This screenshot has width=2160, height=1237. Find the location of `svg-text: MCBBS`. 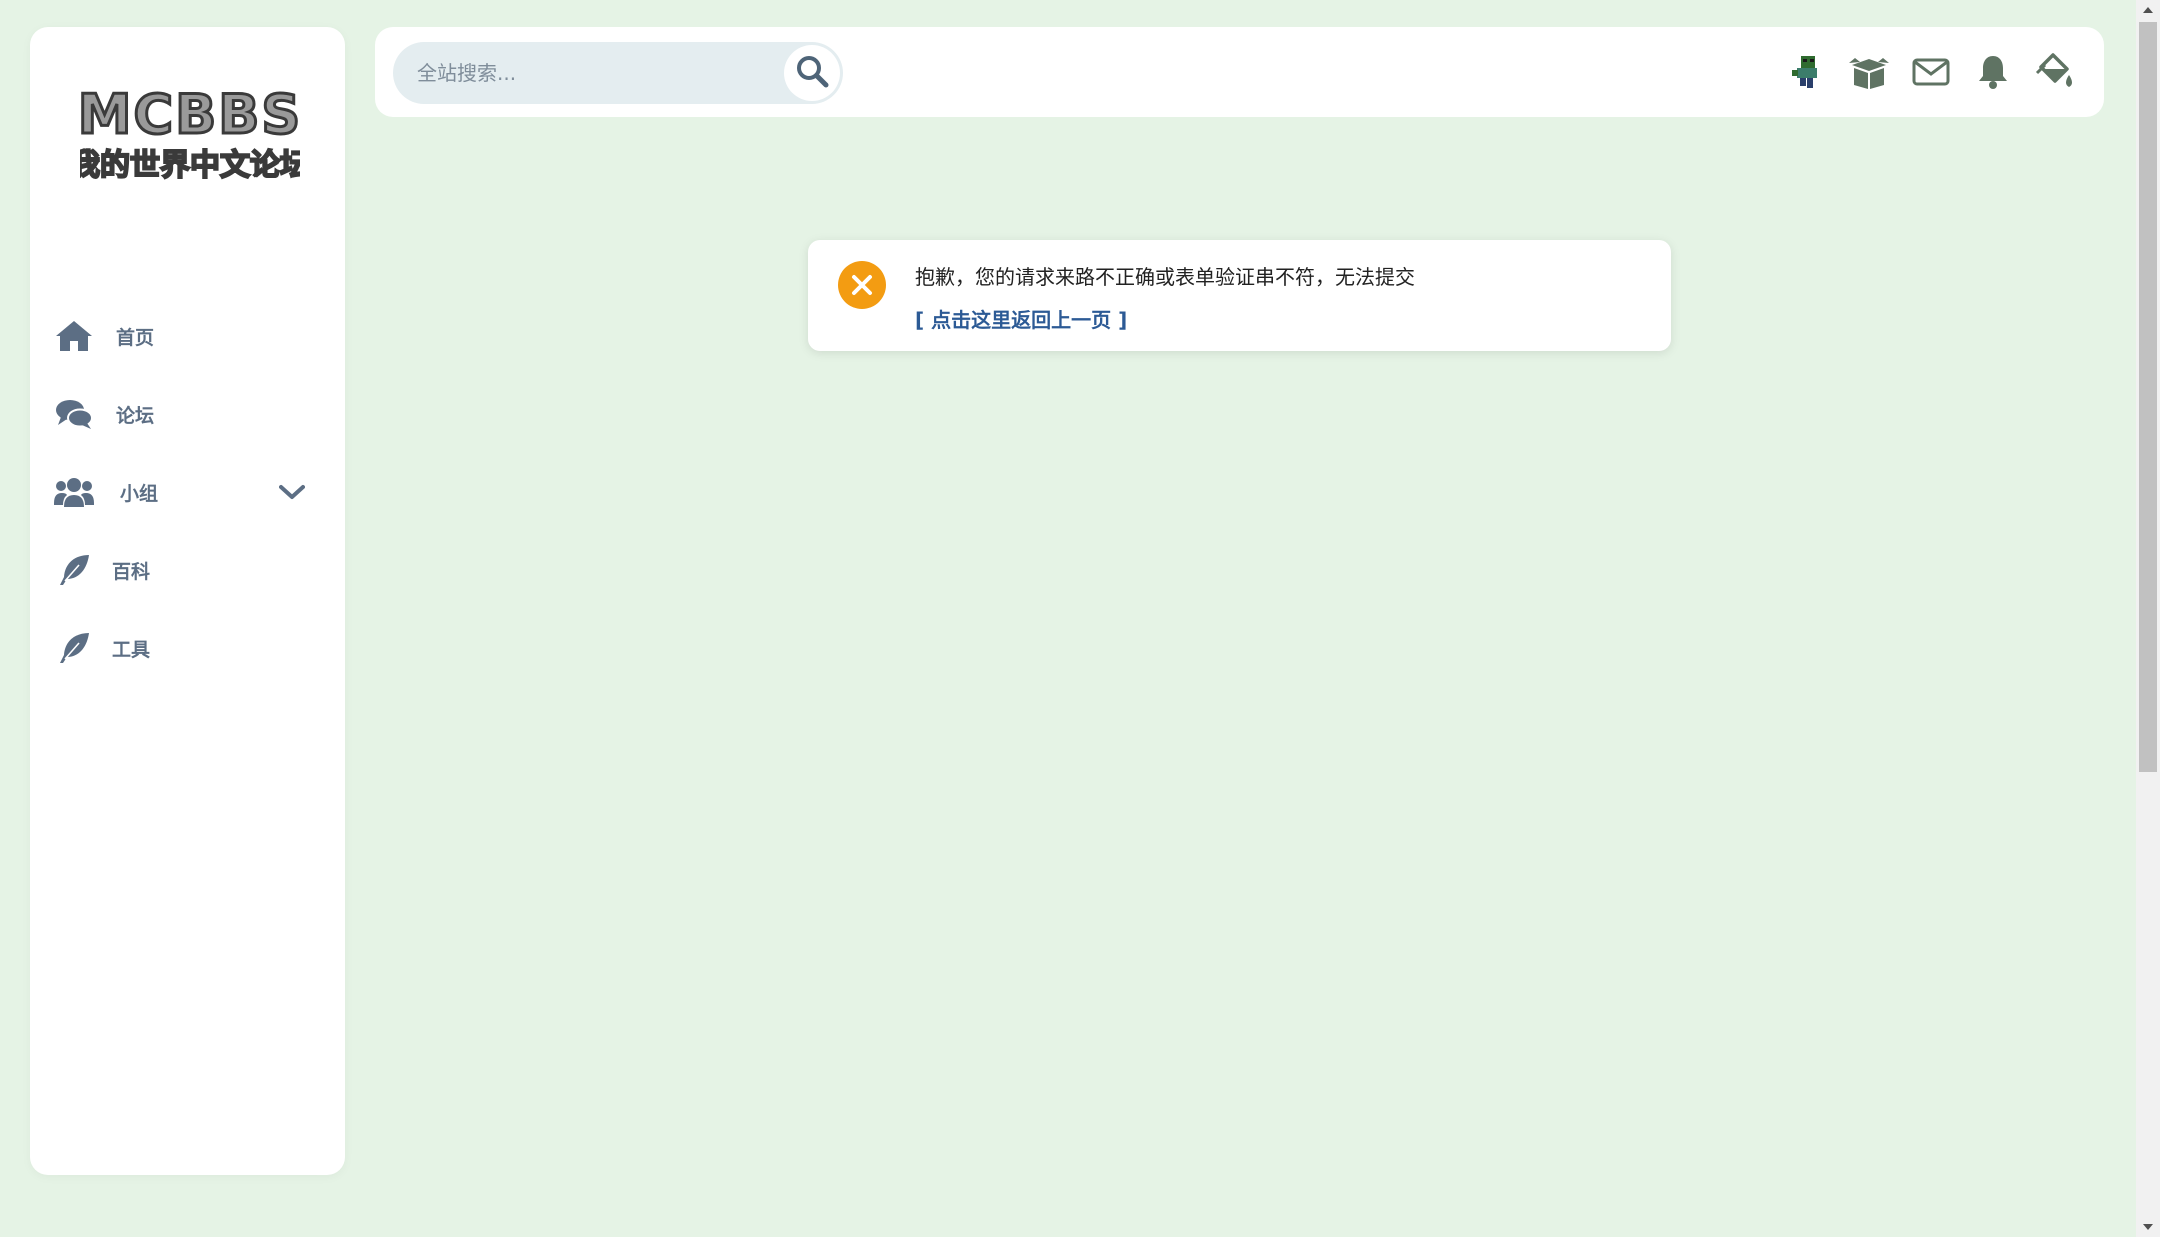

svg-text: MCBBS is located at coordinates (190, 114).